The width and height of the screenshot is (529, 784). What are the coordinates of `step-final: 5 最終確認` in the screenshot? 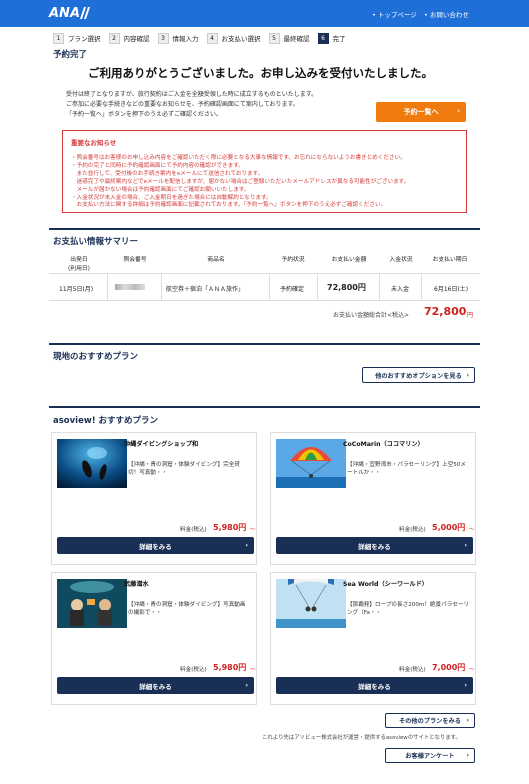 It's located at (289, 38).